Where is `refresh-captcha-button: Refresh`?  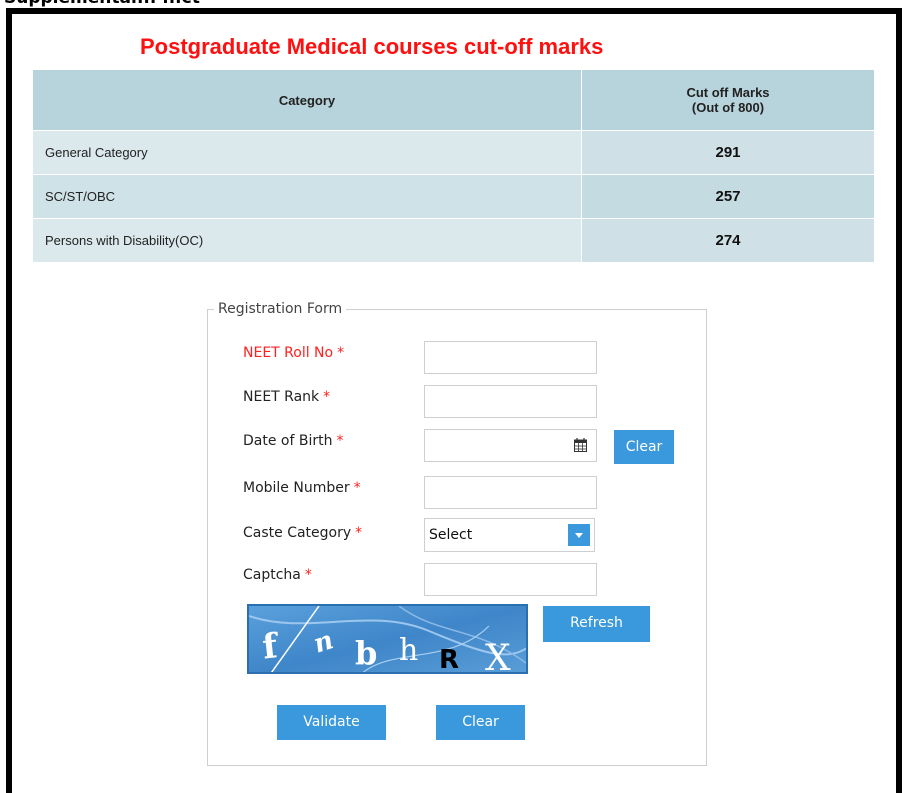
refresh-captcha-button: Refresh is located at coordinates (596, 624).